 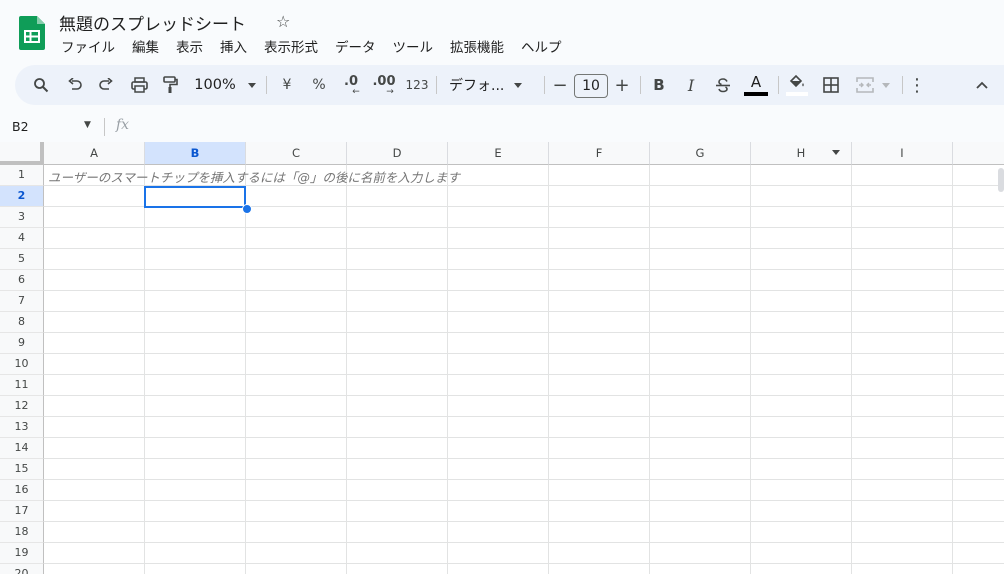 I want to click on more-options-button: ⋮, so click(x=917, y=85).